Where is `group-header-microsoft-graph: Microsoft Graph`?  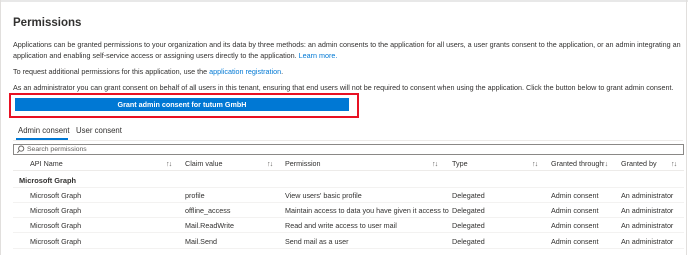 group-header-microsoft-graph: Microsoft Graph is located at coordinates (48, 180).